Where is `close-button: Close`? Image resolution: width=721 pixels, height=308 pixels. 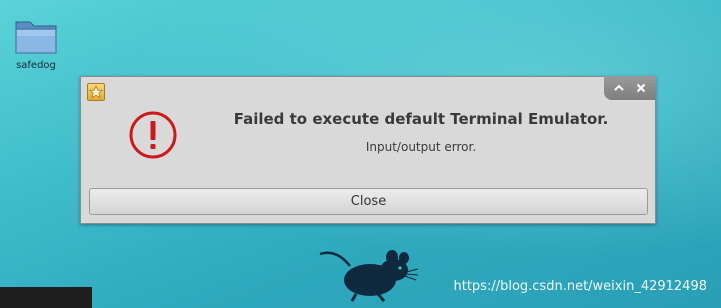 close-button: Close is located at coordinates (368, 201).